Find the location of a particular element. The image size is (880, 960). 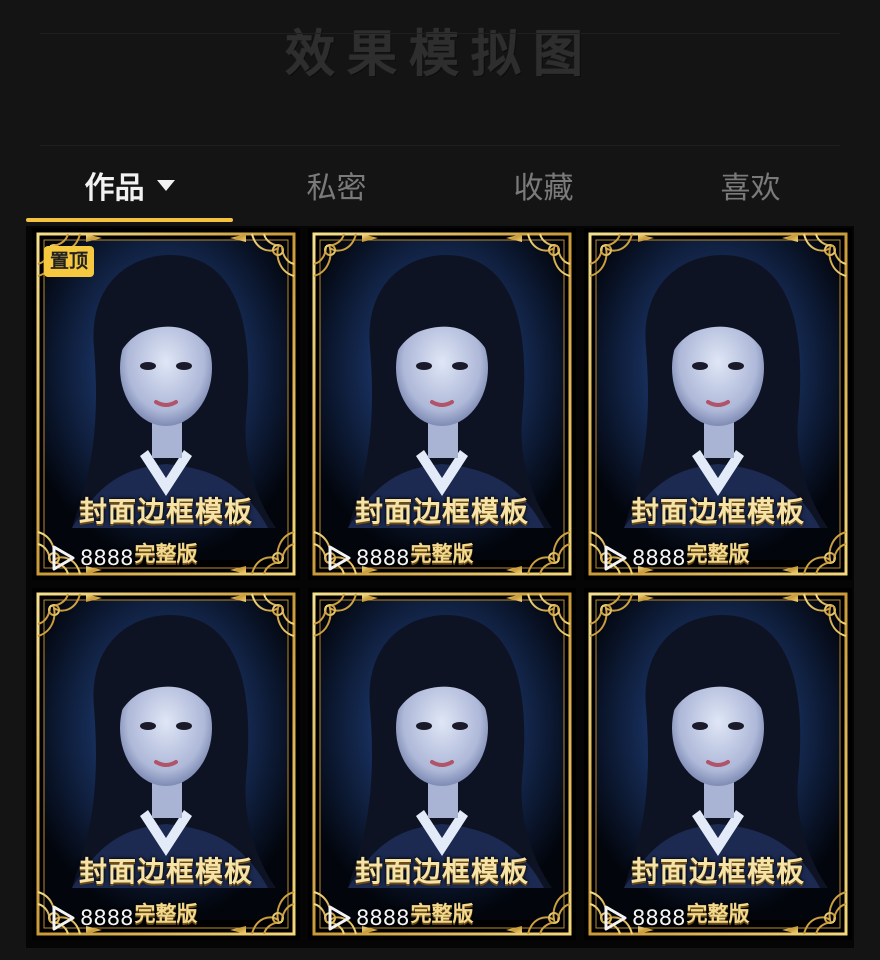

tab-favorites: 收藏 is located at coordinates (543, 185).